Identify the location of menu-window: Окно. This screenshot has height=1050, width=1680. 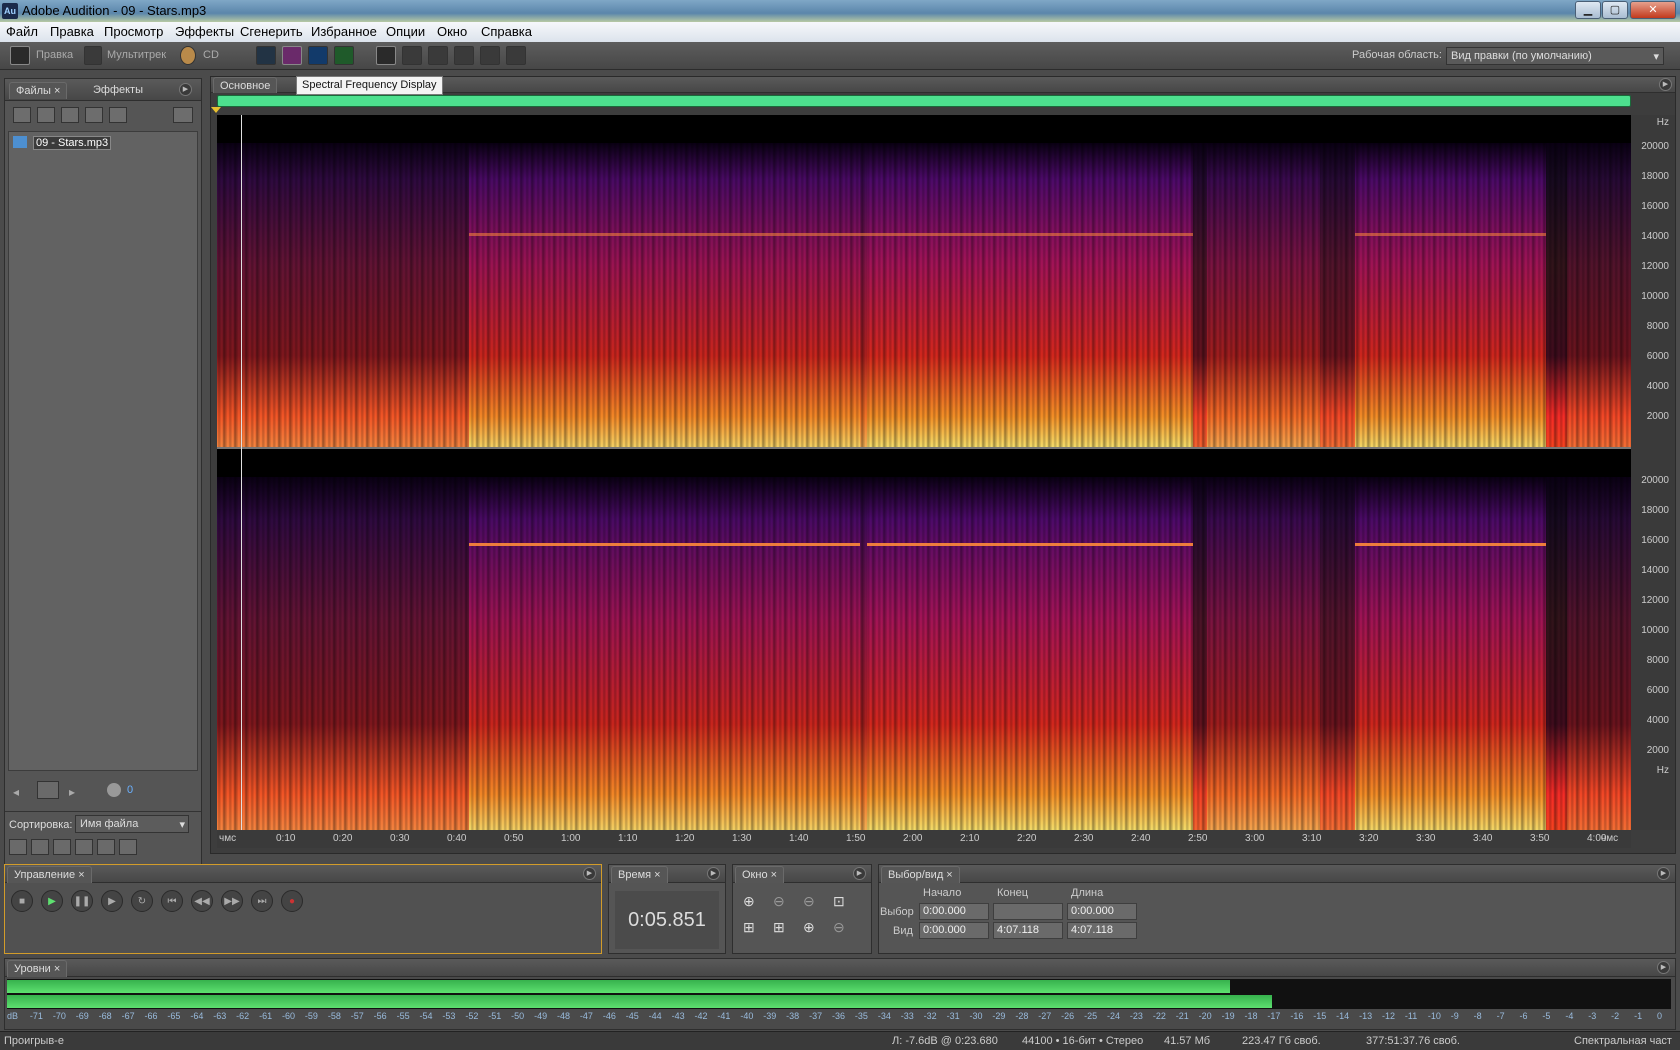
(452, 31).